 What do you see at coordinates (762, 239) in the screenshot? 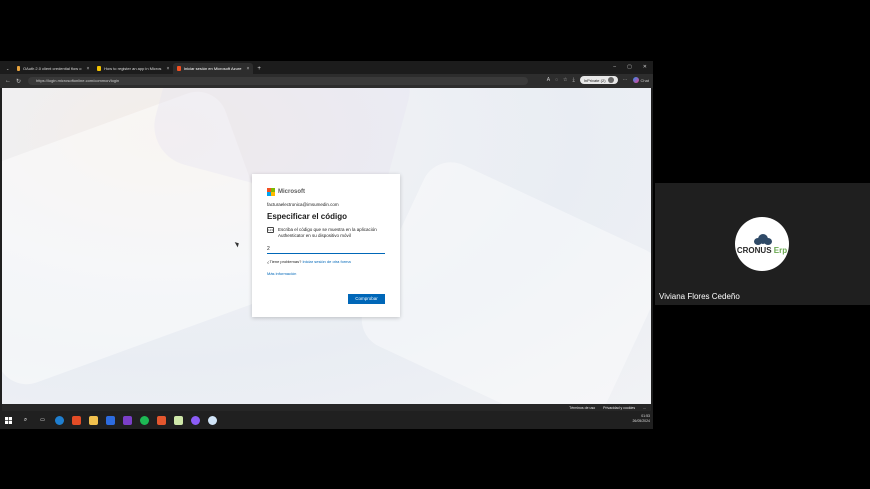
I see `cloud-logo-icon` at bounding box center [762, 239].